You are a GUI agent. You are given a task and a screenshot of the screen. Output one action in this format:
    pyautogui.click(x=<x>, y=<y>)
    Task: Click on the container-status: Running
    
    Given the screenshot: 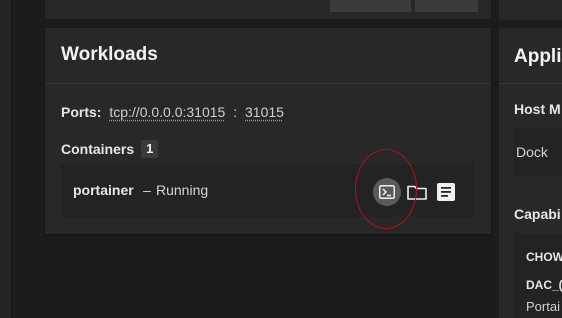 What is the action you would take?
    pyautogui.click(x=182, y=190)
    